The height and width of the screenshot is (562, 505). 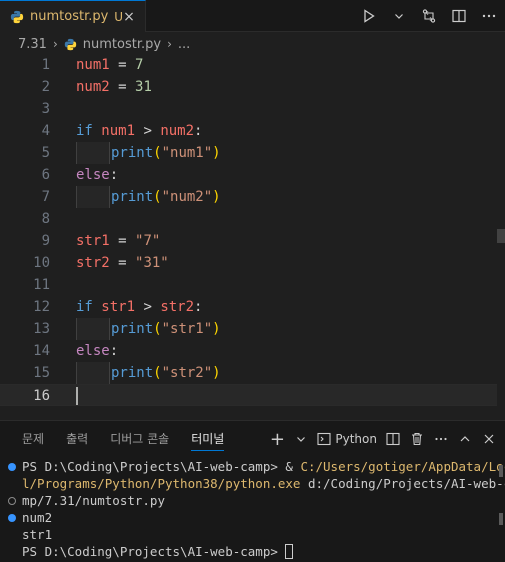 I want to click on token: "num2", so click(x=187, y=197).